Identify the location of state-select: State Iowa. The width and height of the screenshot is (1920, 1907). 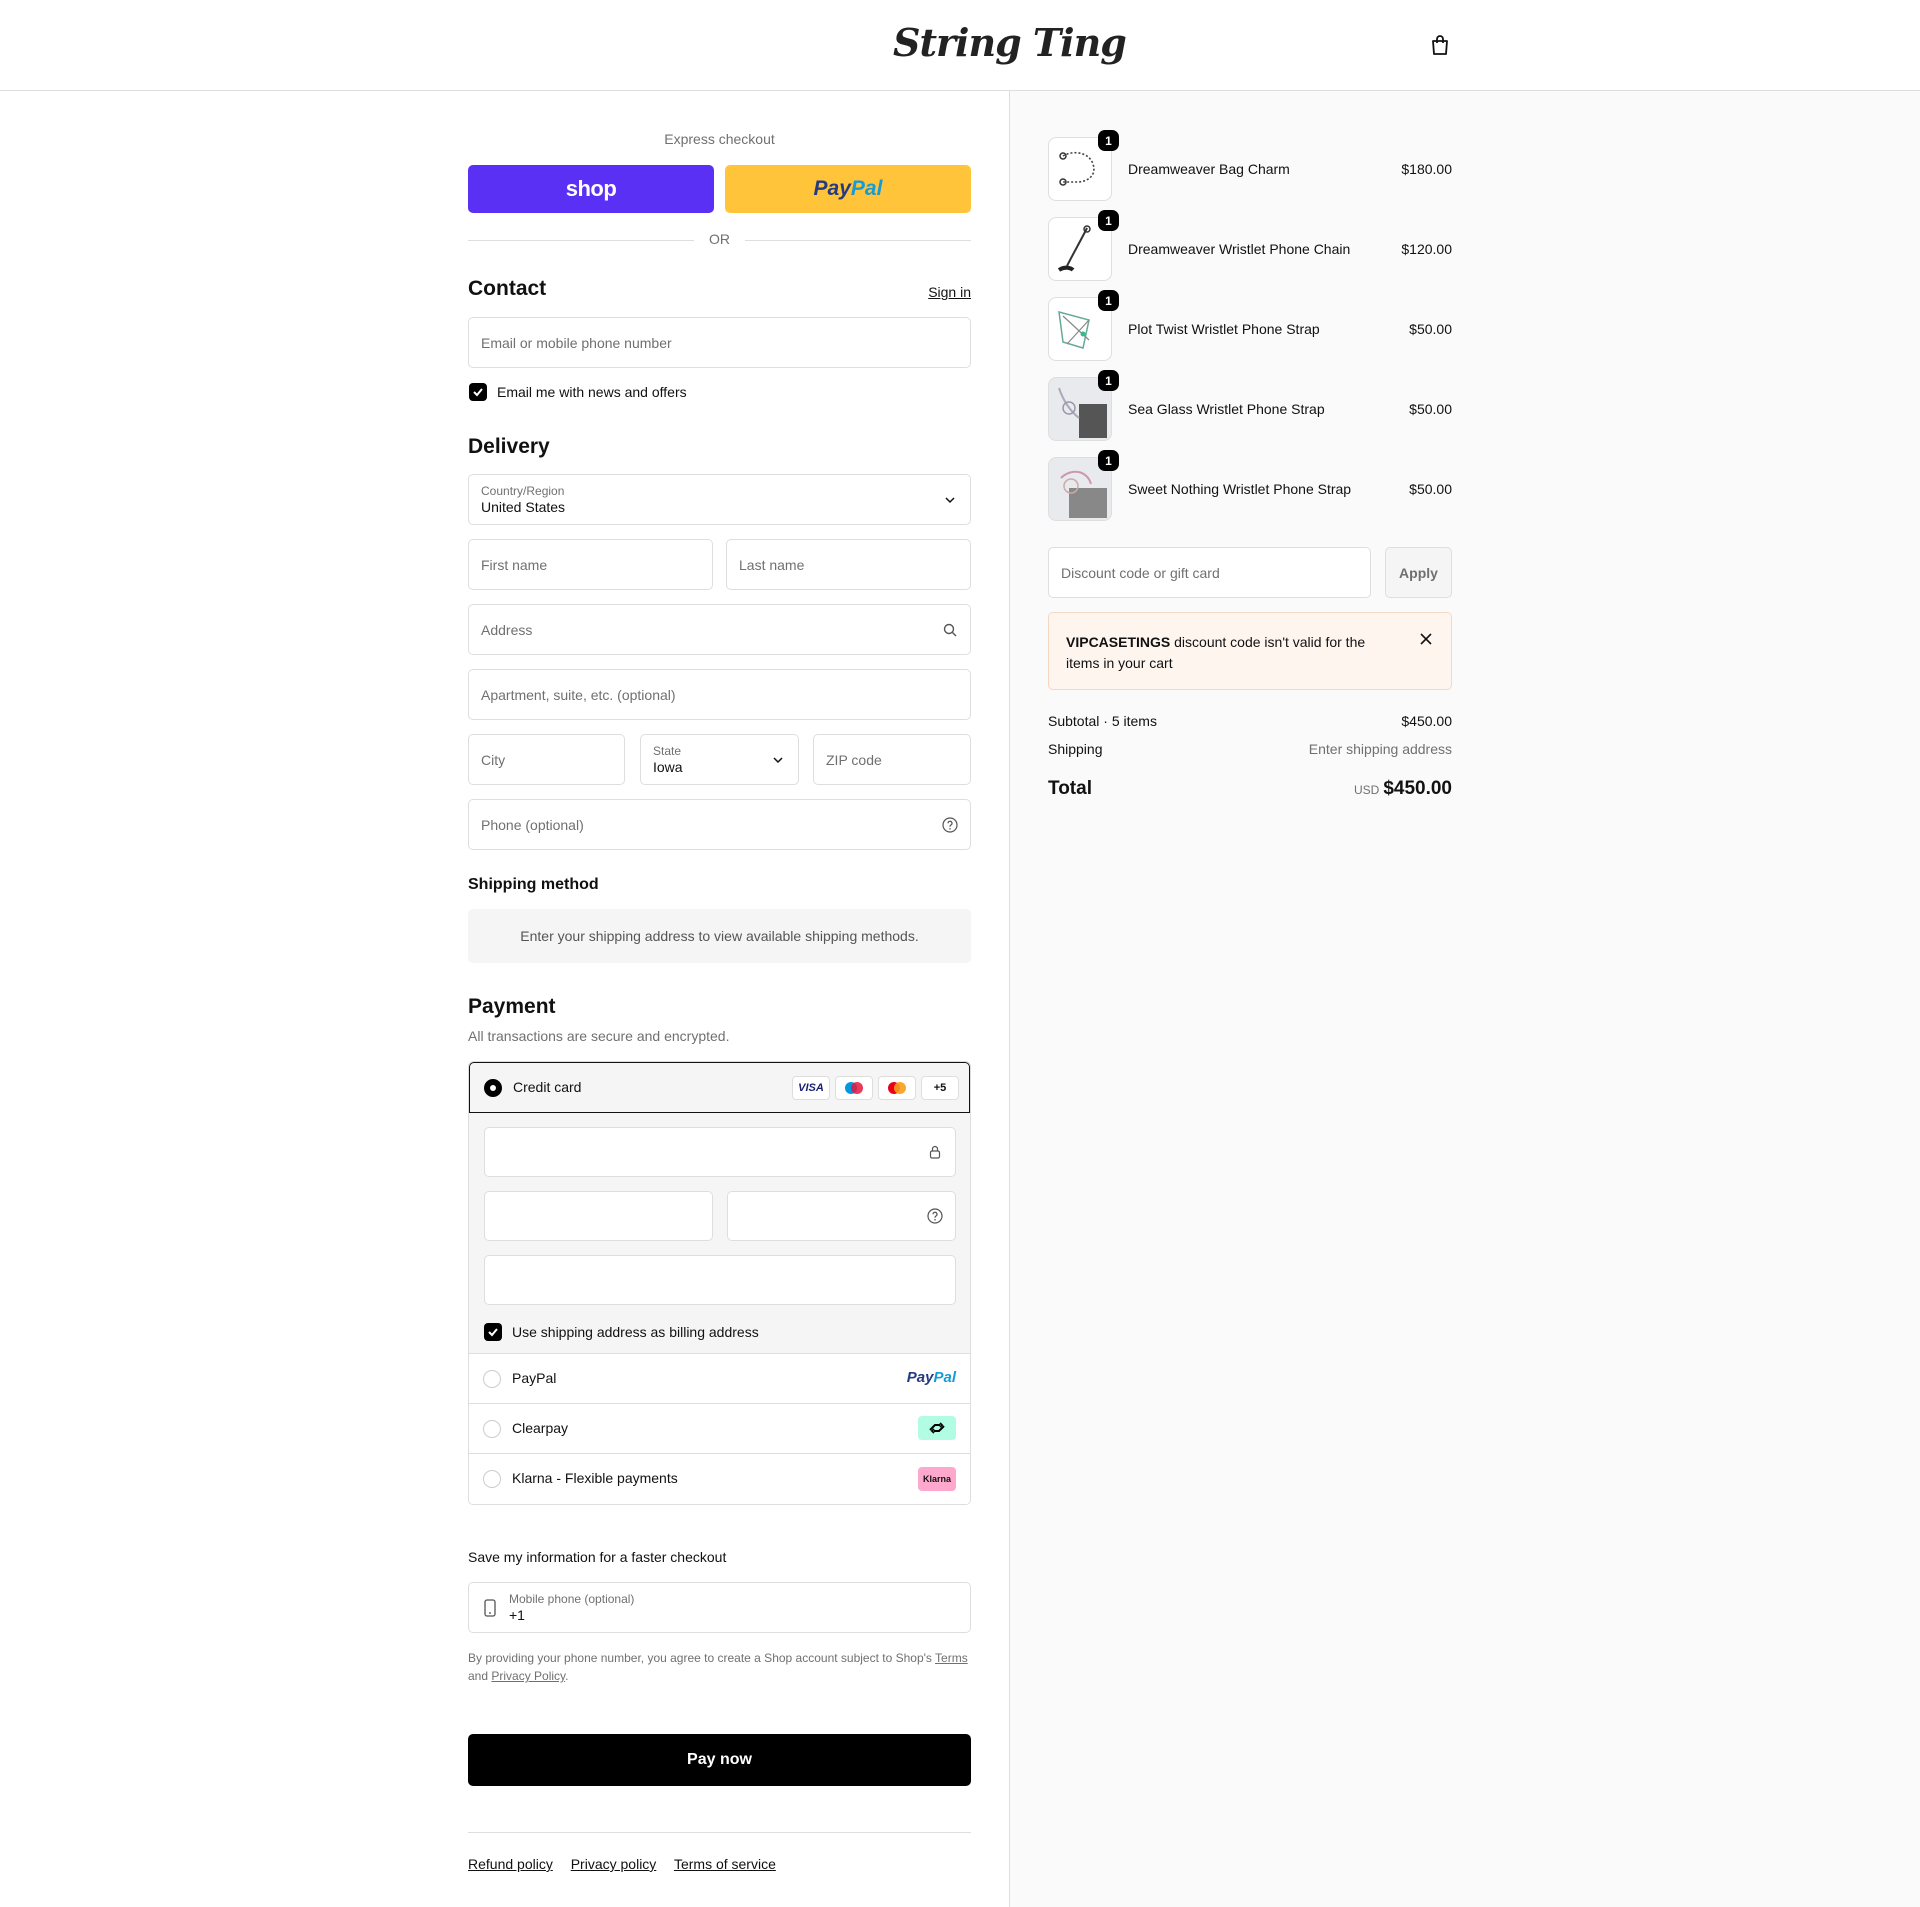
(719, 759).